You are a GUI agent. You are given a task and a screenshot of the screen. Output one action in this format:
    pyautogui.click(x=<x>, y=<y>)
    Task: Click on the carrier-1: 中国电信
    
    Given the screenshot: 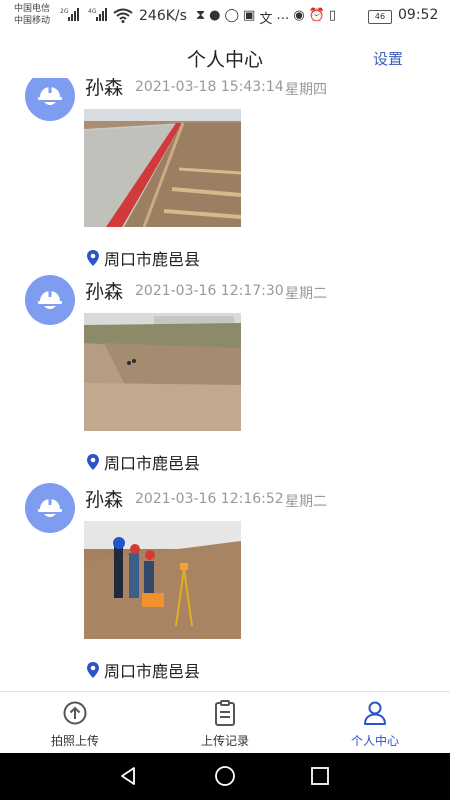 What is the action you would take?
    pyautogui.click(x=32, y=9)
    